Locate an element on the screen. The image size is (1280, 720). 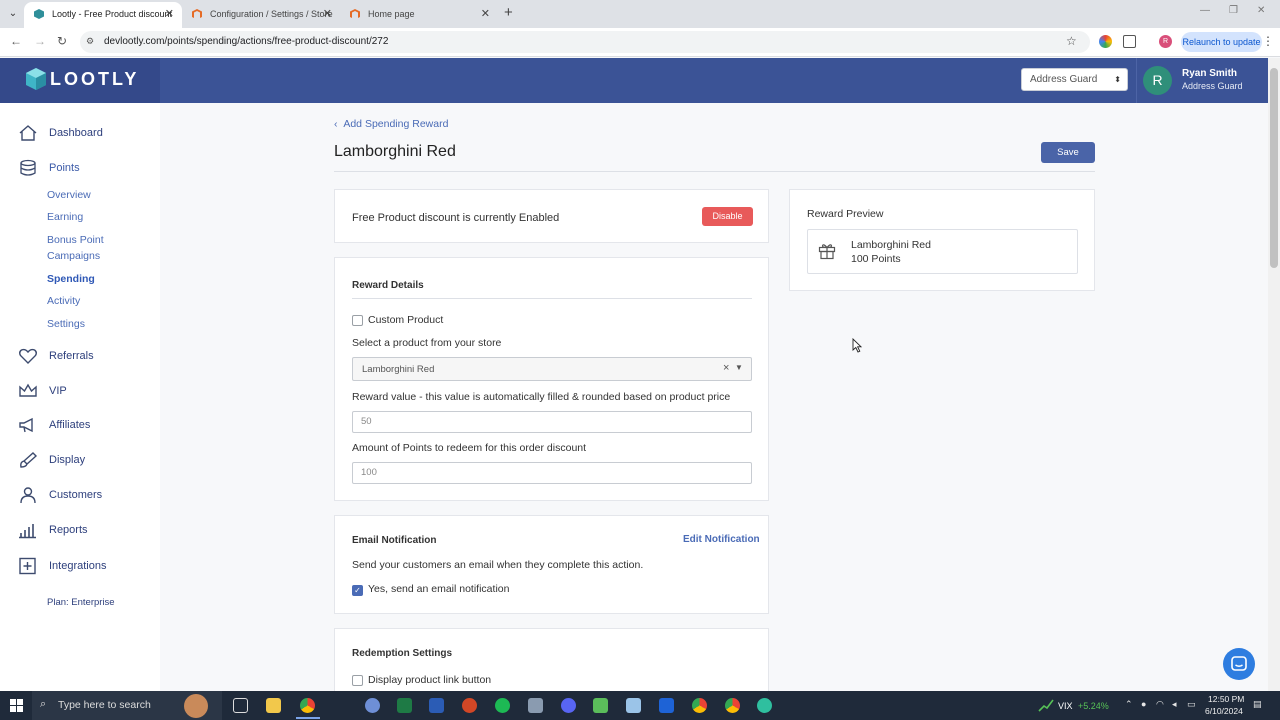
word-icon is located at coordinates (436, 705).